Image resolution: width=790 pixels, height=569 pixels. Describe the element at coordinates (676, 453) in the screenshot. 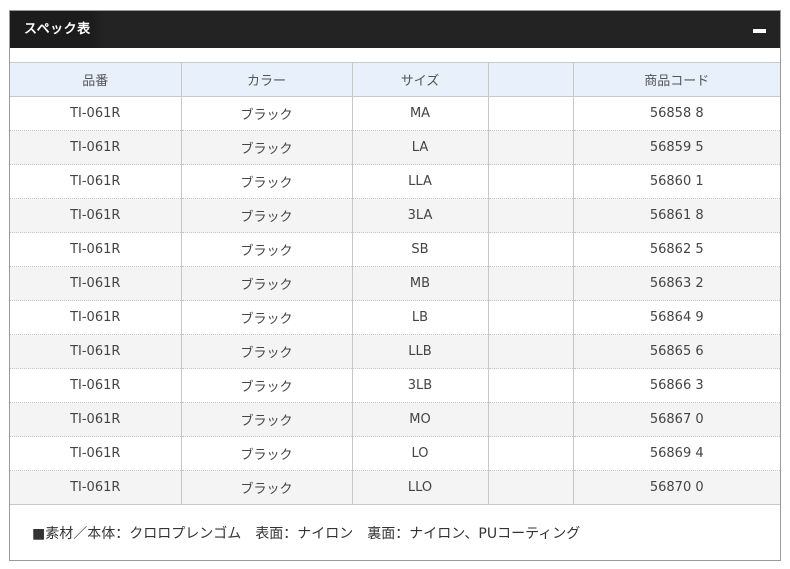

I see `cell-product-code: 56869 4` at that location.